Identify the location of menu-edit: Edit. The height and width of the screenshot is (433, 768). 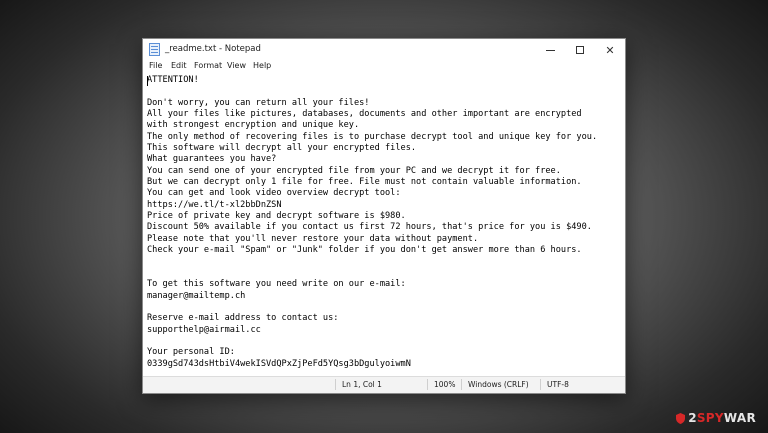
(179, 65).